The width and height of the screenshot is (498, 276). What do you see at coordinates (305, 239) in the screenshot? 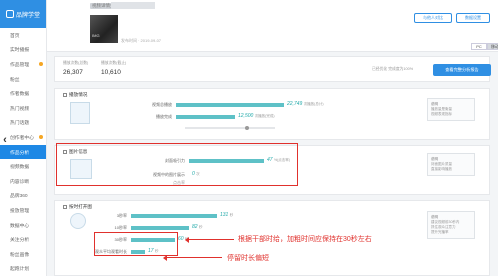
I see `annotation-text: 根据干部时给，加粗时间应保持在30秒左右` at bounding box center [305, 239].